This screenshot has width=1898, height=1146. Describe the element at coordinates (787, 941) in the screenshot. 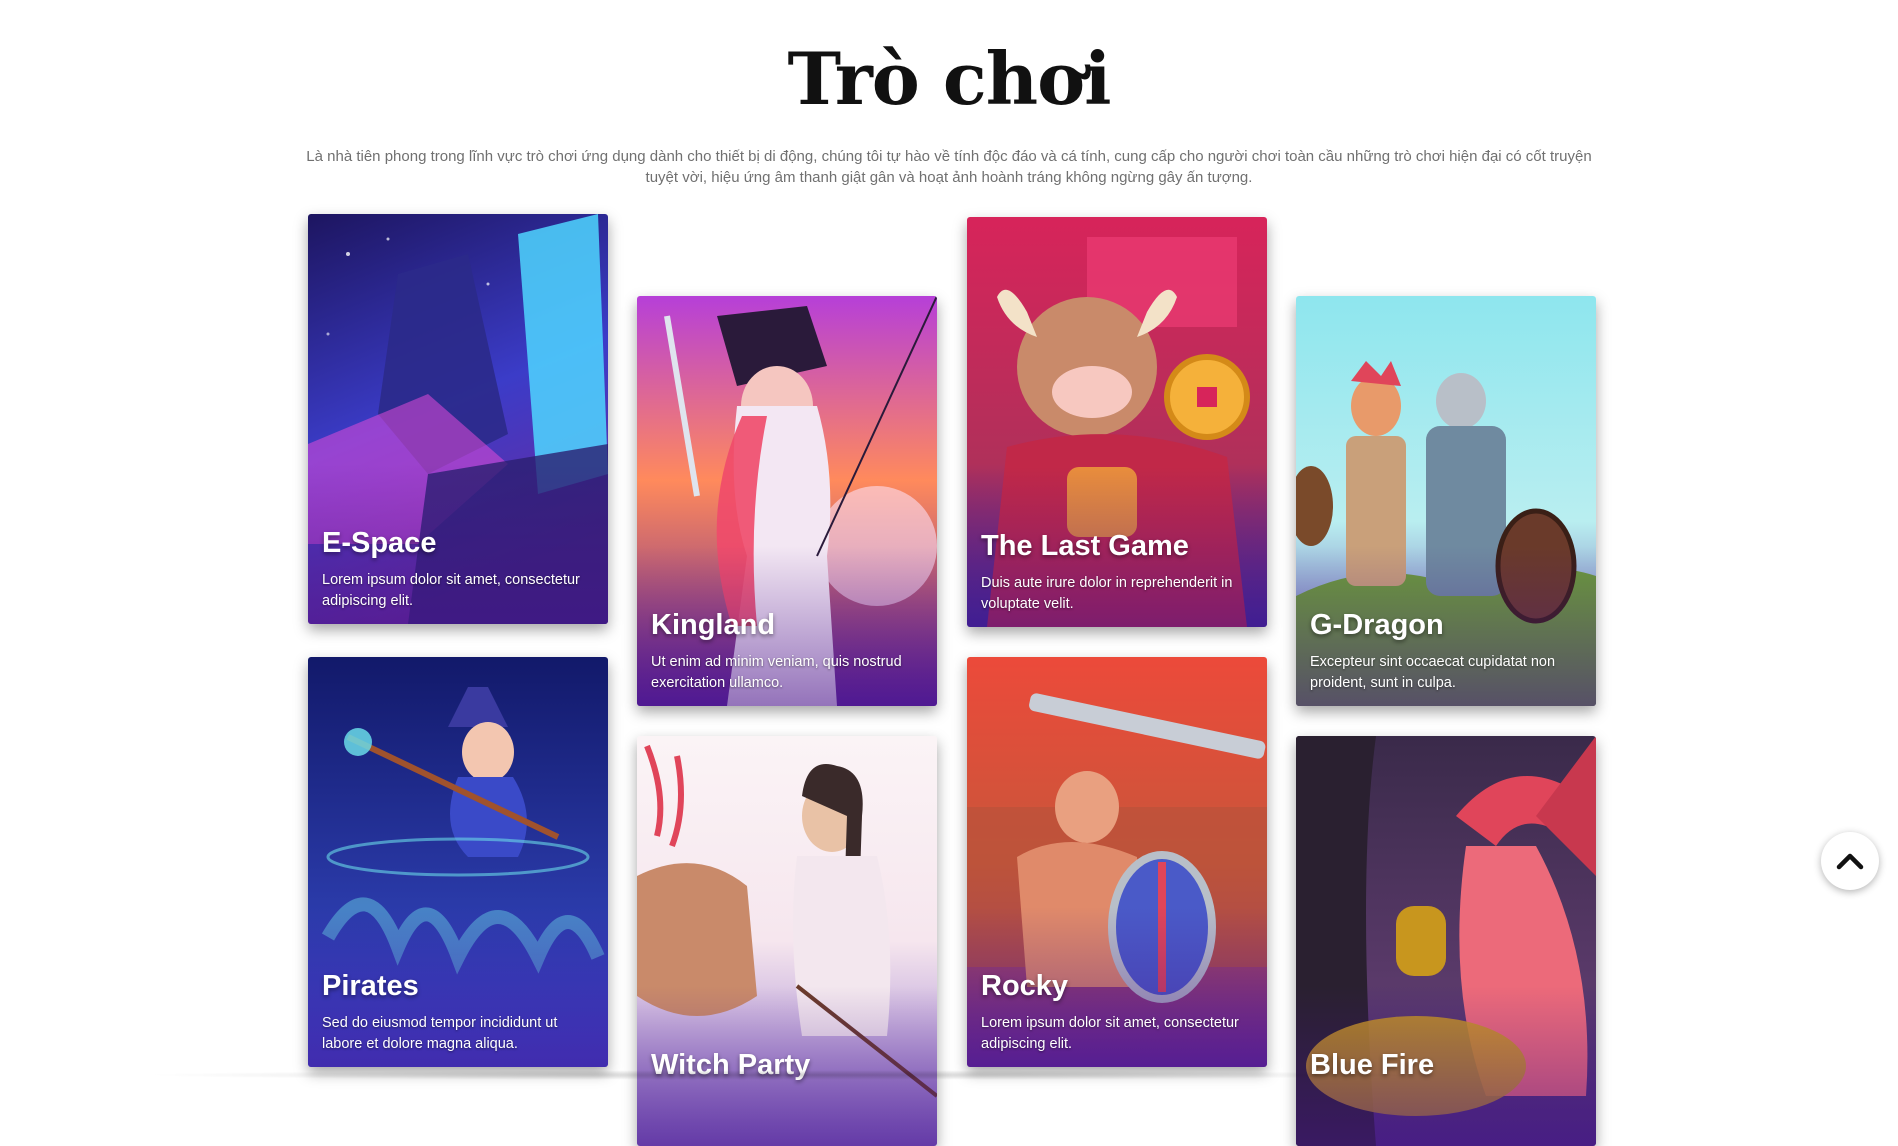

I see `game-card: Witch Party` at that location.